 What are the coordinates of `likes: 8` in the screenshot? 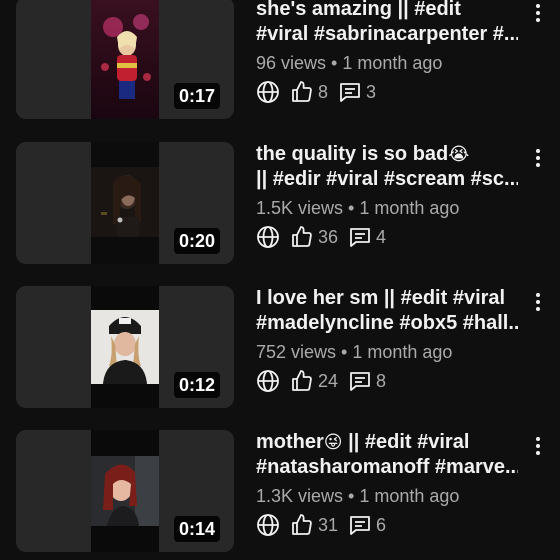 It's located at (314, 92).